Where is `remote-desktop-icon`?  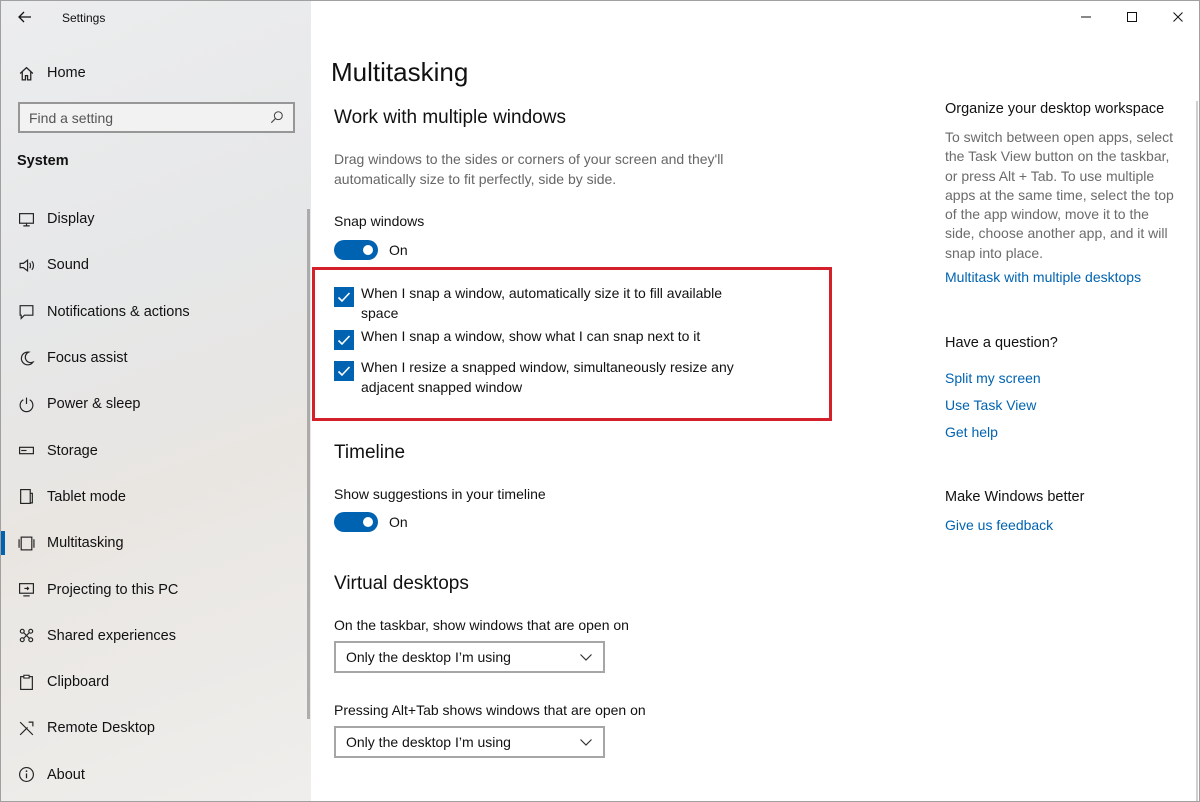
remote-desktop-icon is located at coordinates (24, 728).